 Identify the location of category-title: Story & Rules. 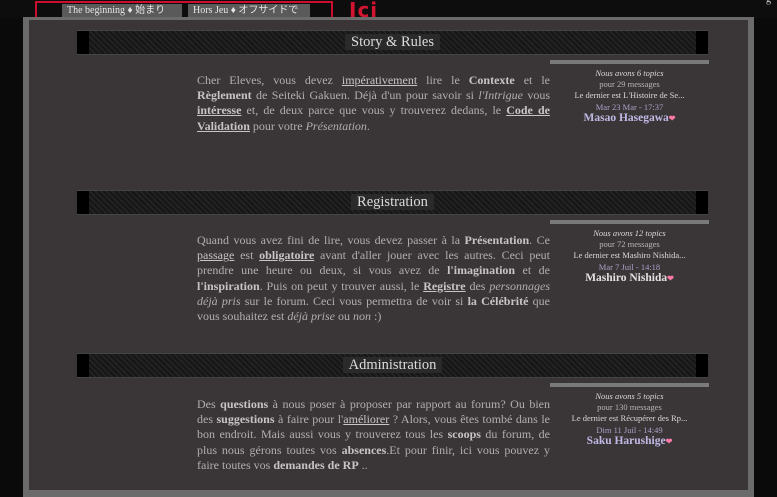
(392, 42).